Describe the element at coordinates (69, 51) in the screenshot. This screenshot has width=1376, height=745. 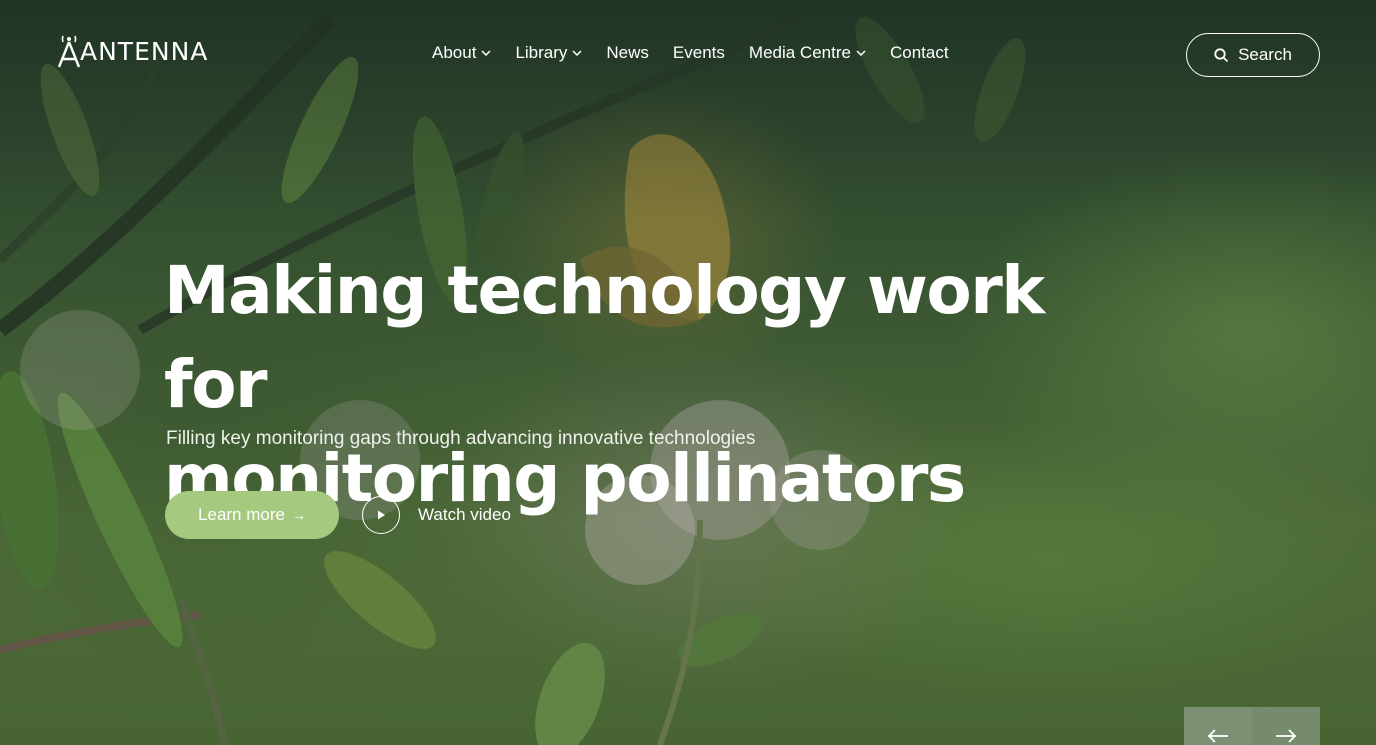
I see `antenna-tower-icon` at that location.